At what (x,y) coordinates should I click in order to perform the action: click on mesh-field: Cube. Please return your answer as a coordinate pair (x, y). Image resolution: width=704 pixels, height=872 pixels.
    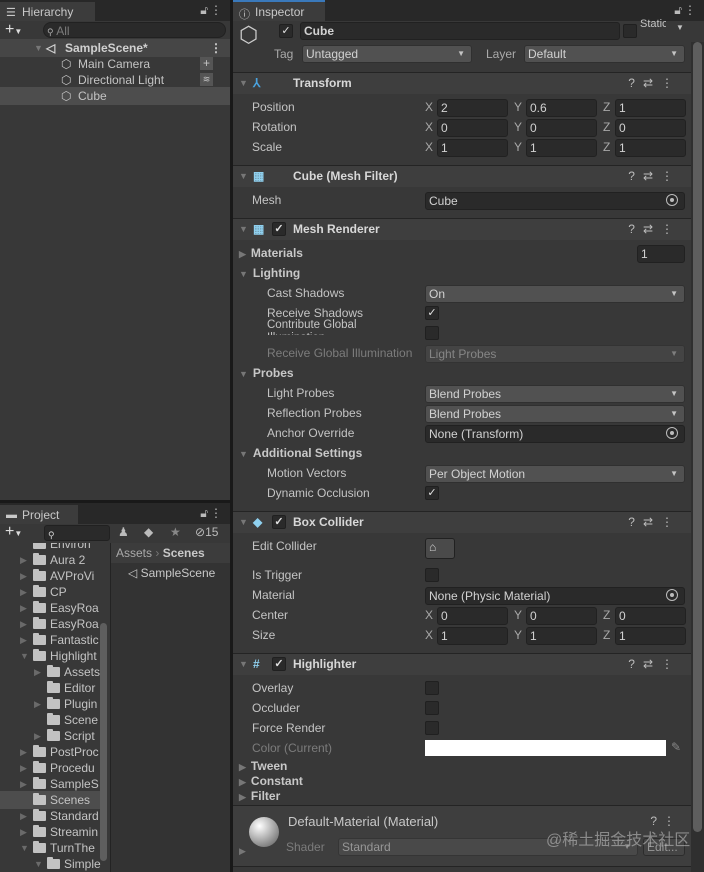
    Looking at the image, I should click on (555, 201).